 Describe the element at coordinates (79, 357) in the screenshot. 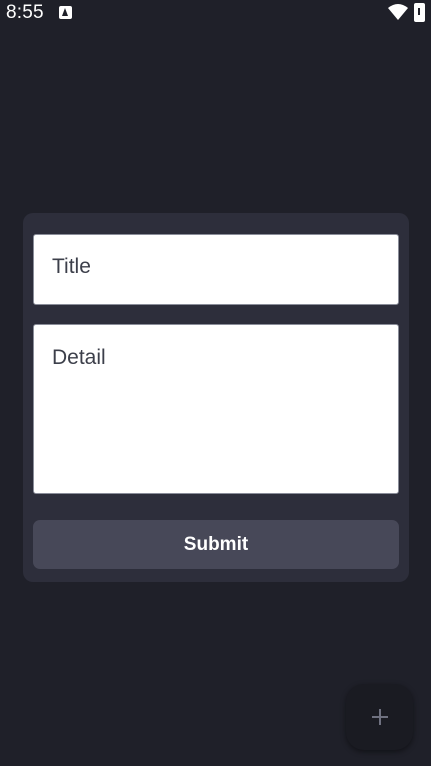

I see `detail-placeholder: Detail` at that location.